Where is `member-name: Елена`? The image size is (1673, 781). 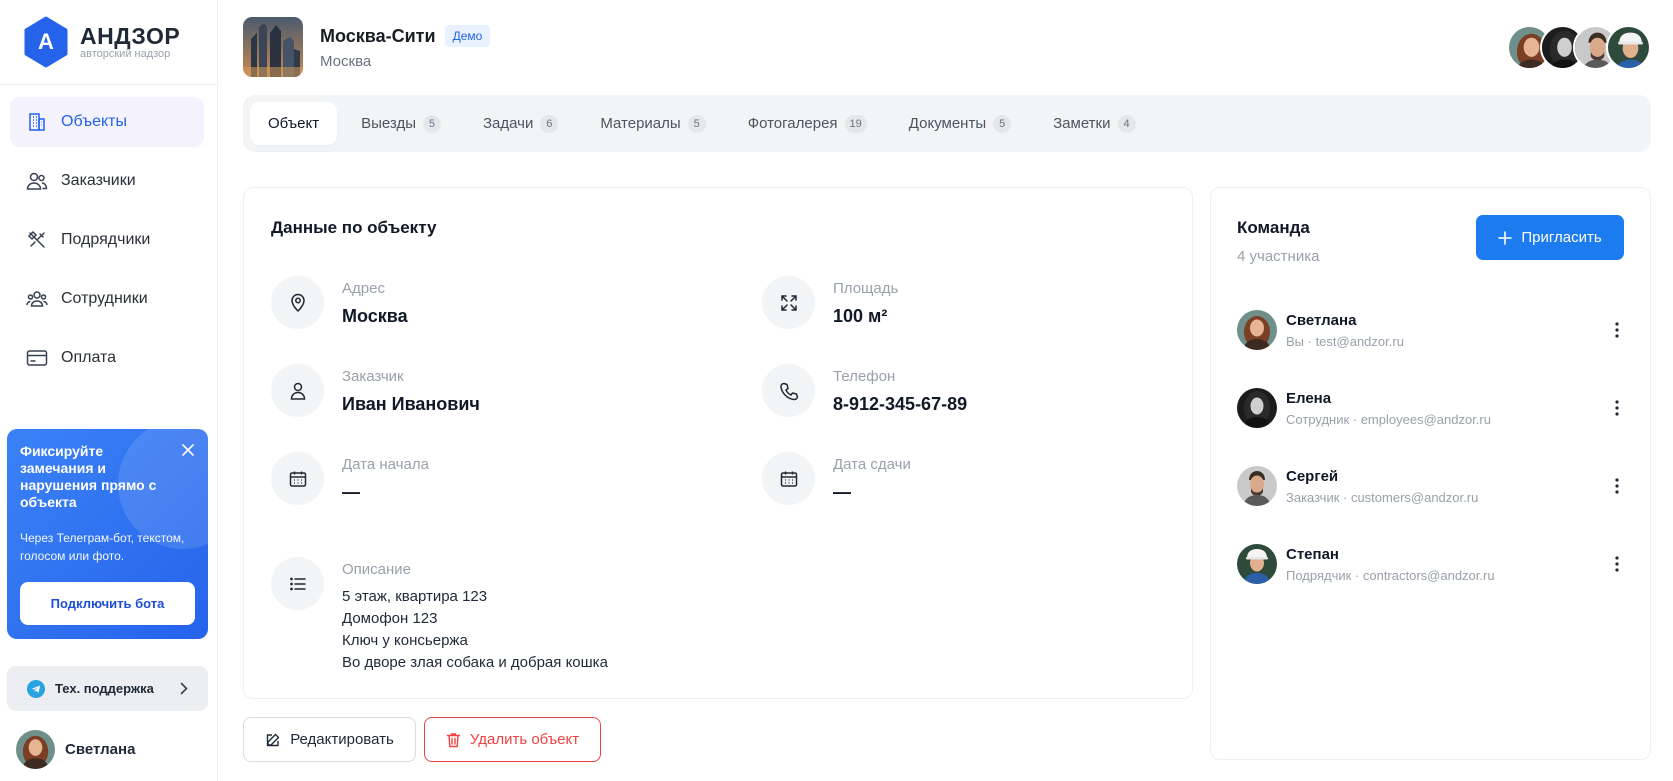
member-name: Елена is located at coordinates (1309, 398).